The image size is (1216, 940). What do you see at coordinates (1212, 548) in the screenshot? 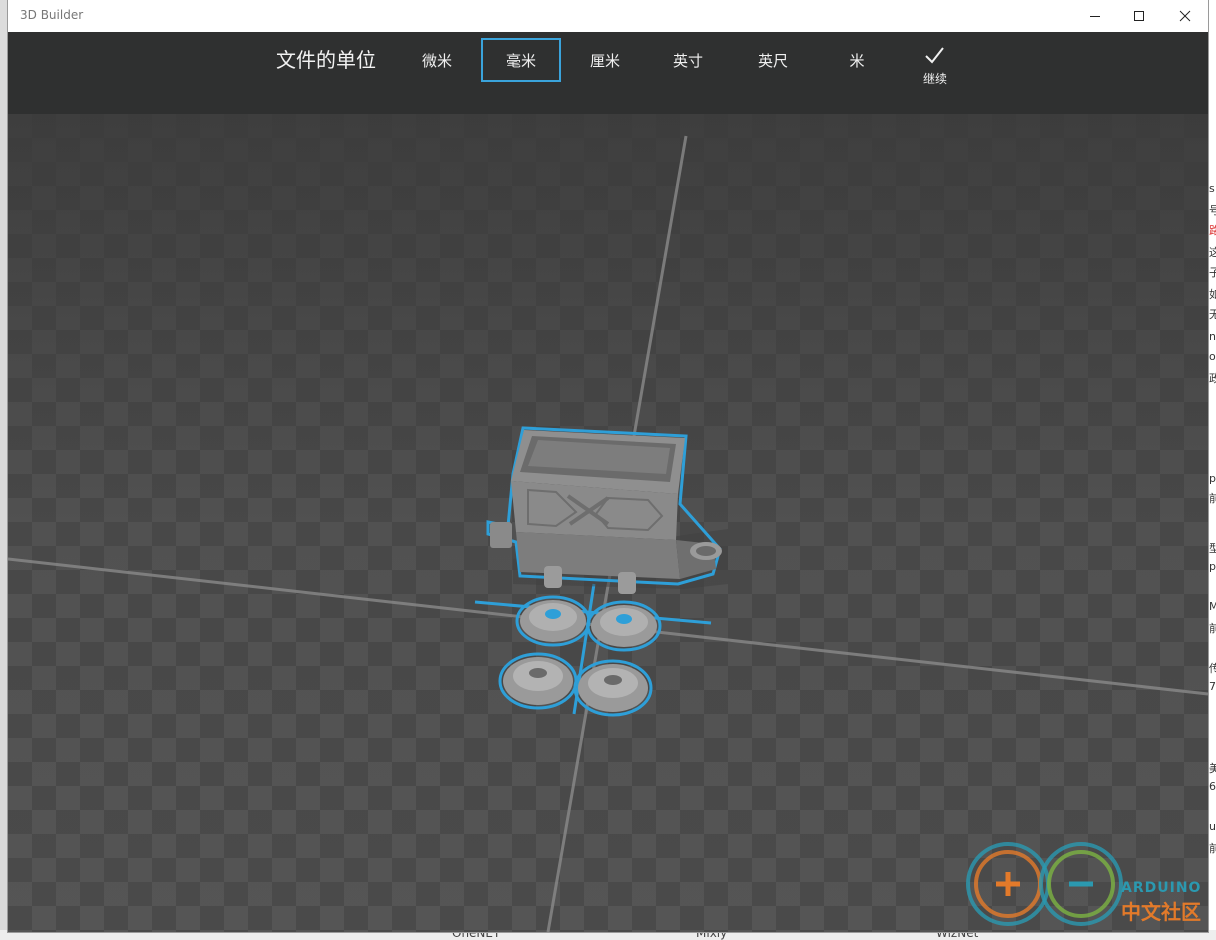
I see `bg-fragment: 型` at bounding box center [1212, 548].